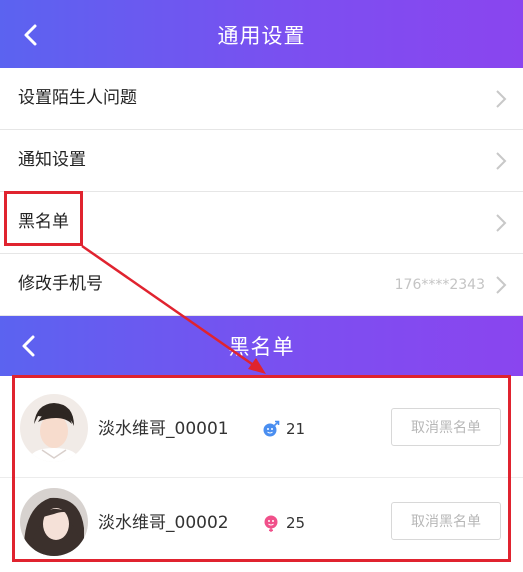 The image size is (523, 572). Describe the element at coordinates (261, 99) in the screenshot. I see `settings-item-stranger-question: 设置陌生人问题` at that location.